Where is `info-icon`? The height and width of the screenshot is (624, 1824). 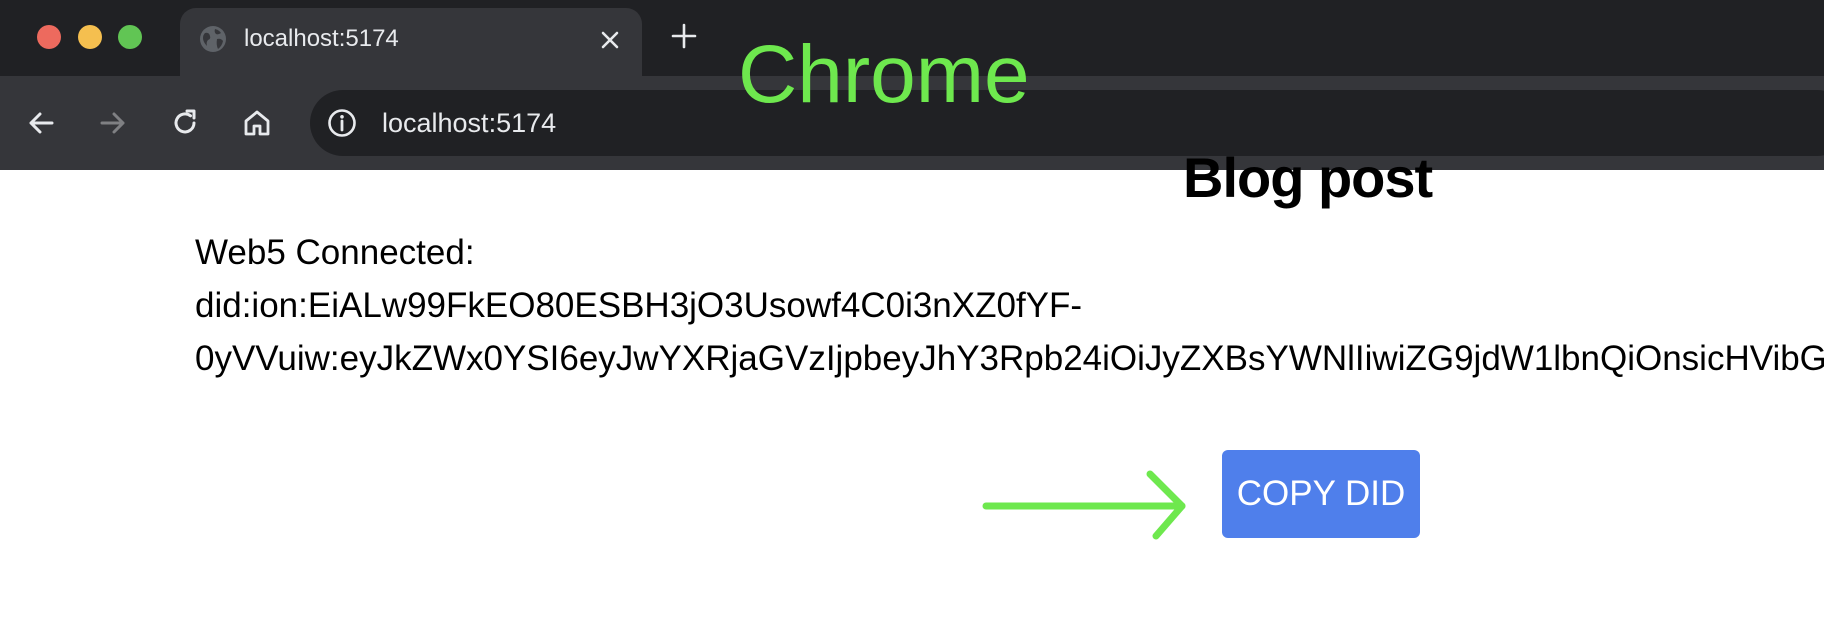 info-icon is located at coordinates (342, 123).